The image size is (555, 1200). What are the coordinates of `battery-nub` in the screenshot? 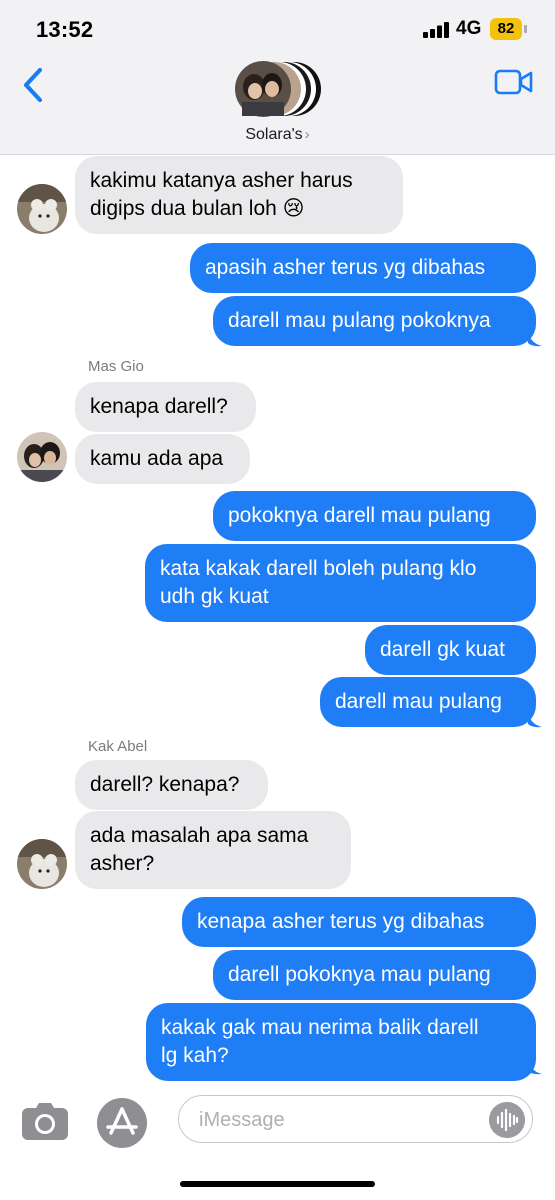 It's located at (525, 29).